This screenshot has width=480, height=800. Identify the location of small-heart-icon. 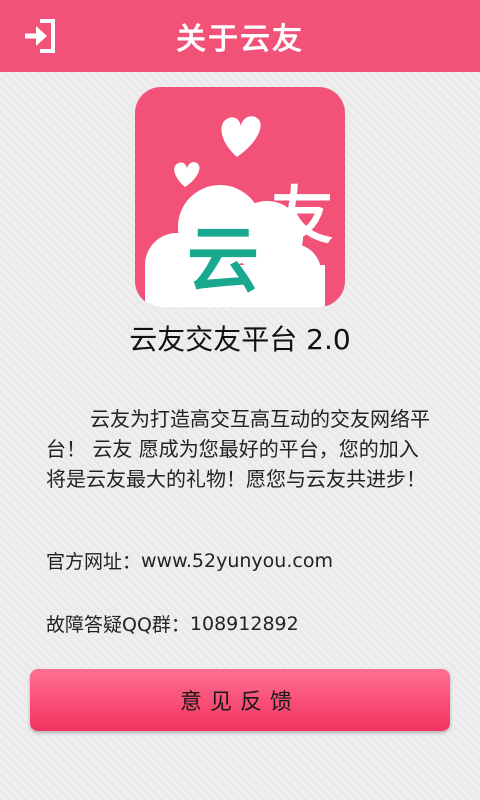
(187, 174).